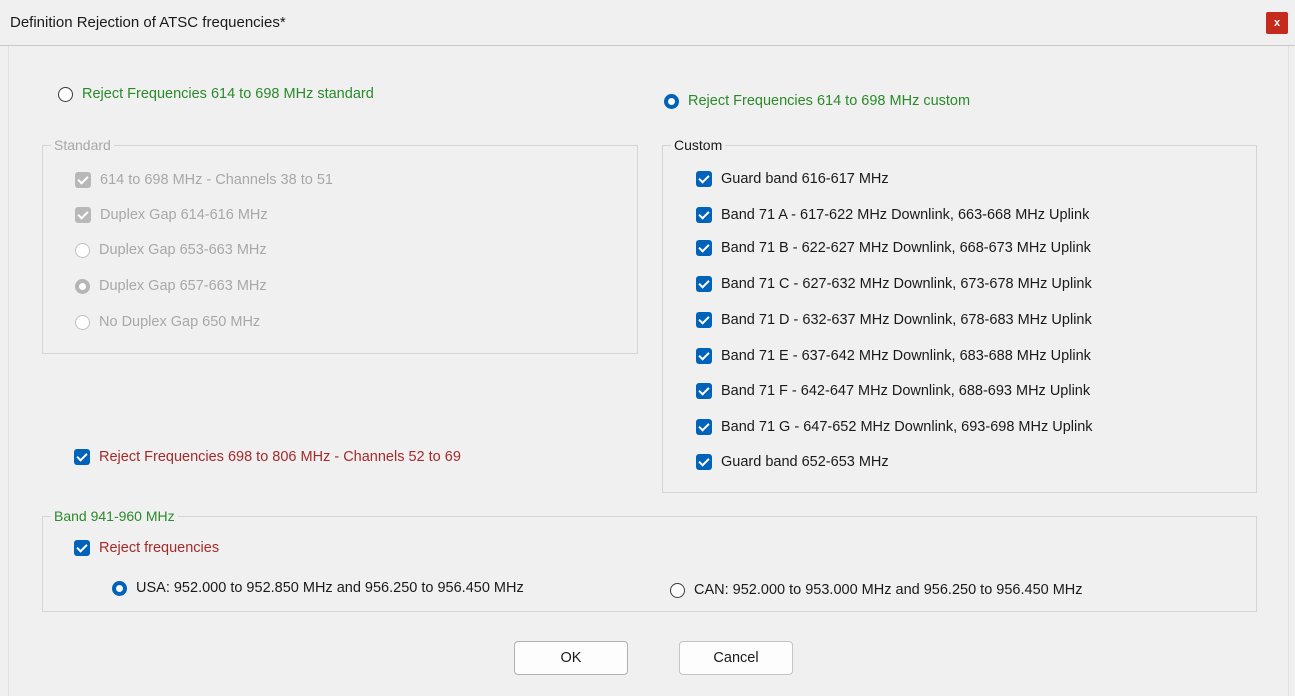 The image size is (1295, 696). I want to click on standard-group-title: Standard, so click(82, 145).